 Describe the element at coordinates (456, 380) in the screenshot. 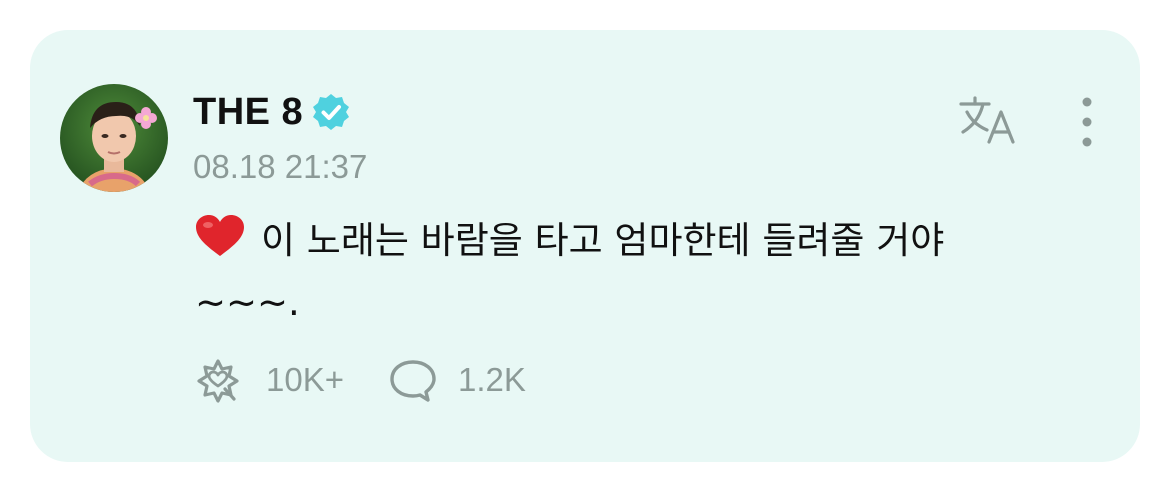

I see `comment-button: 1.2K` at that location.